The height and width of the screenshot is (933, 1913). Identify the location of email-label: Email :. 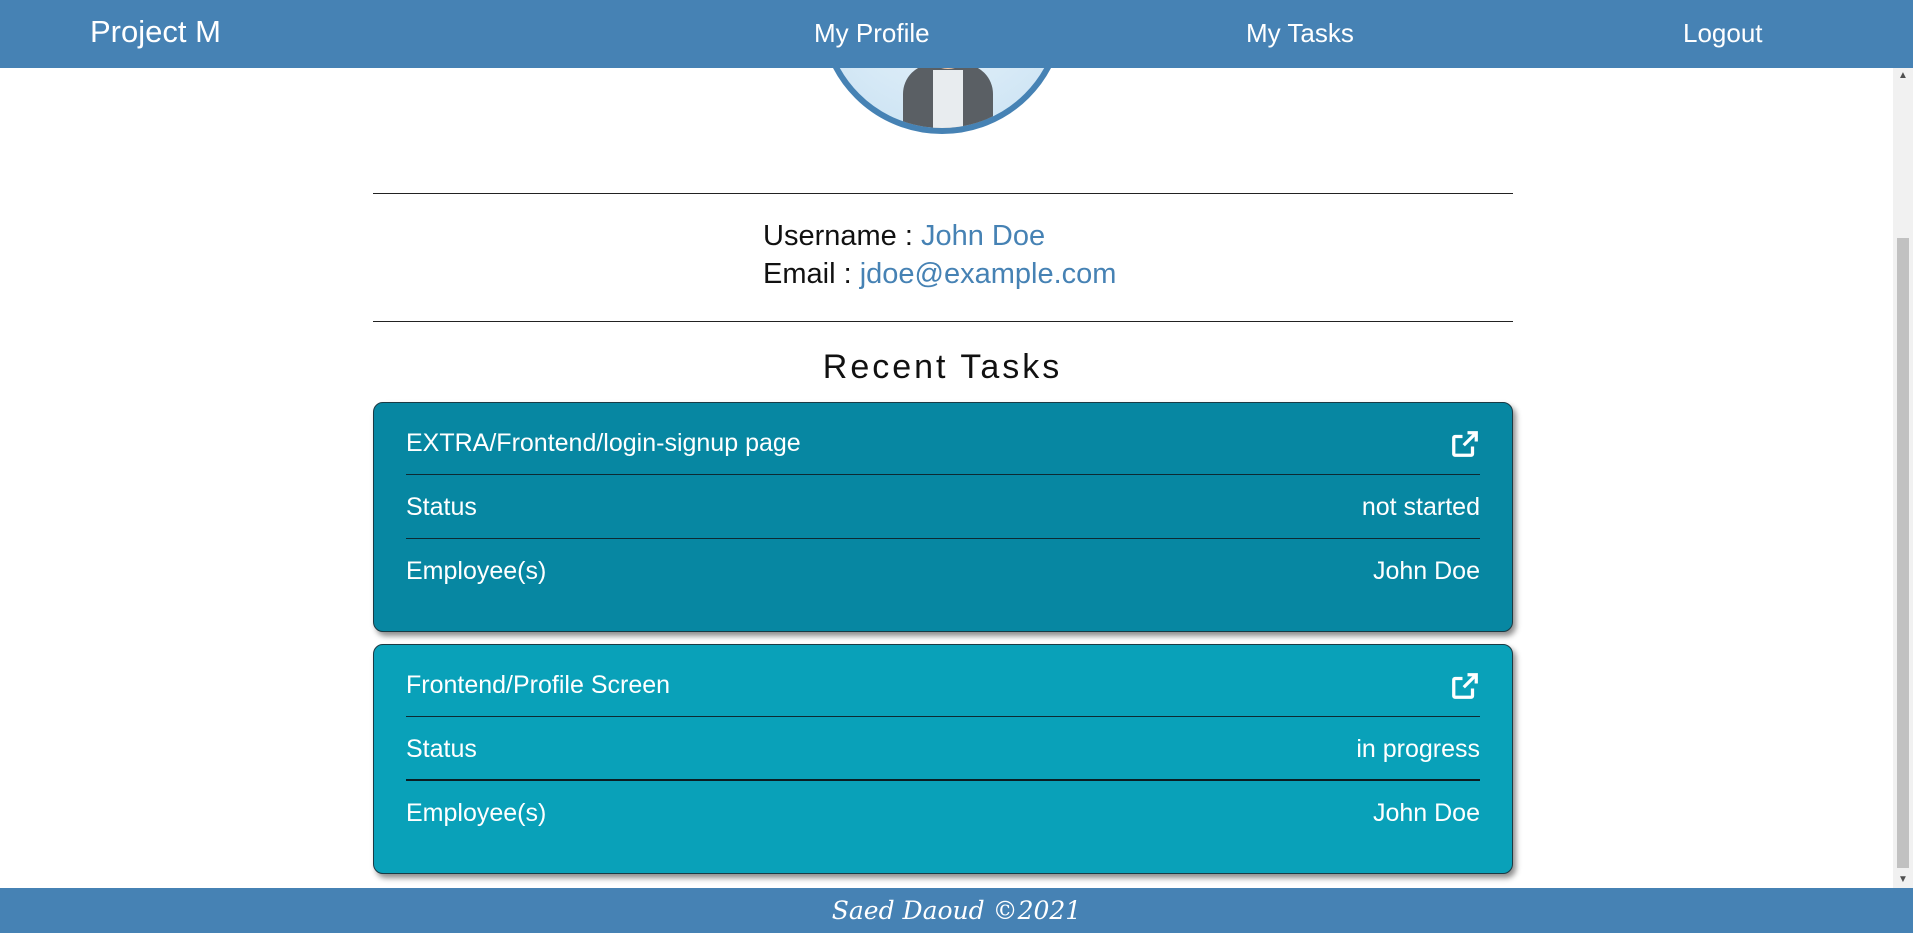
(807, 274).